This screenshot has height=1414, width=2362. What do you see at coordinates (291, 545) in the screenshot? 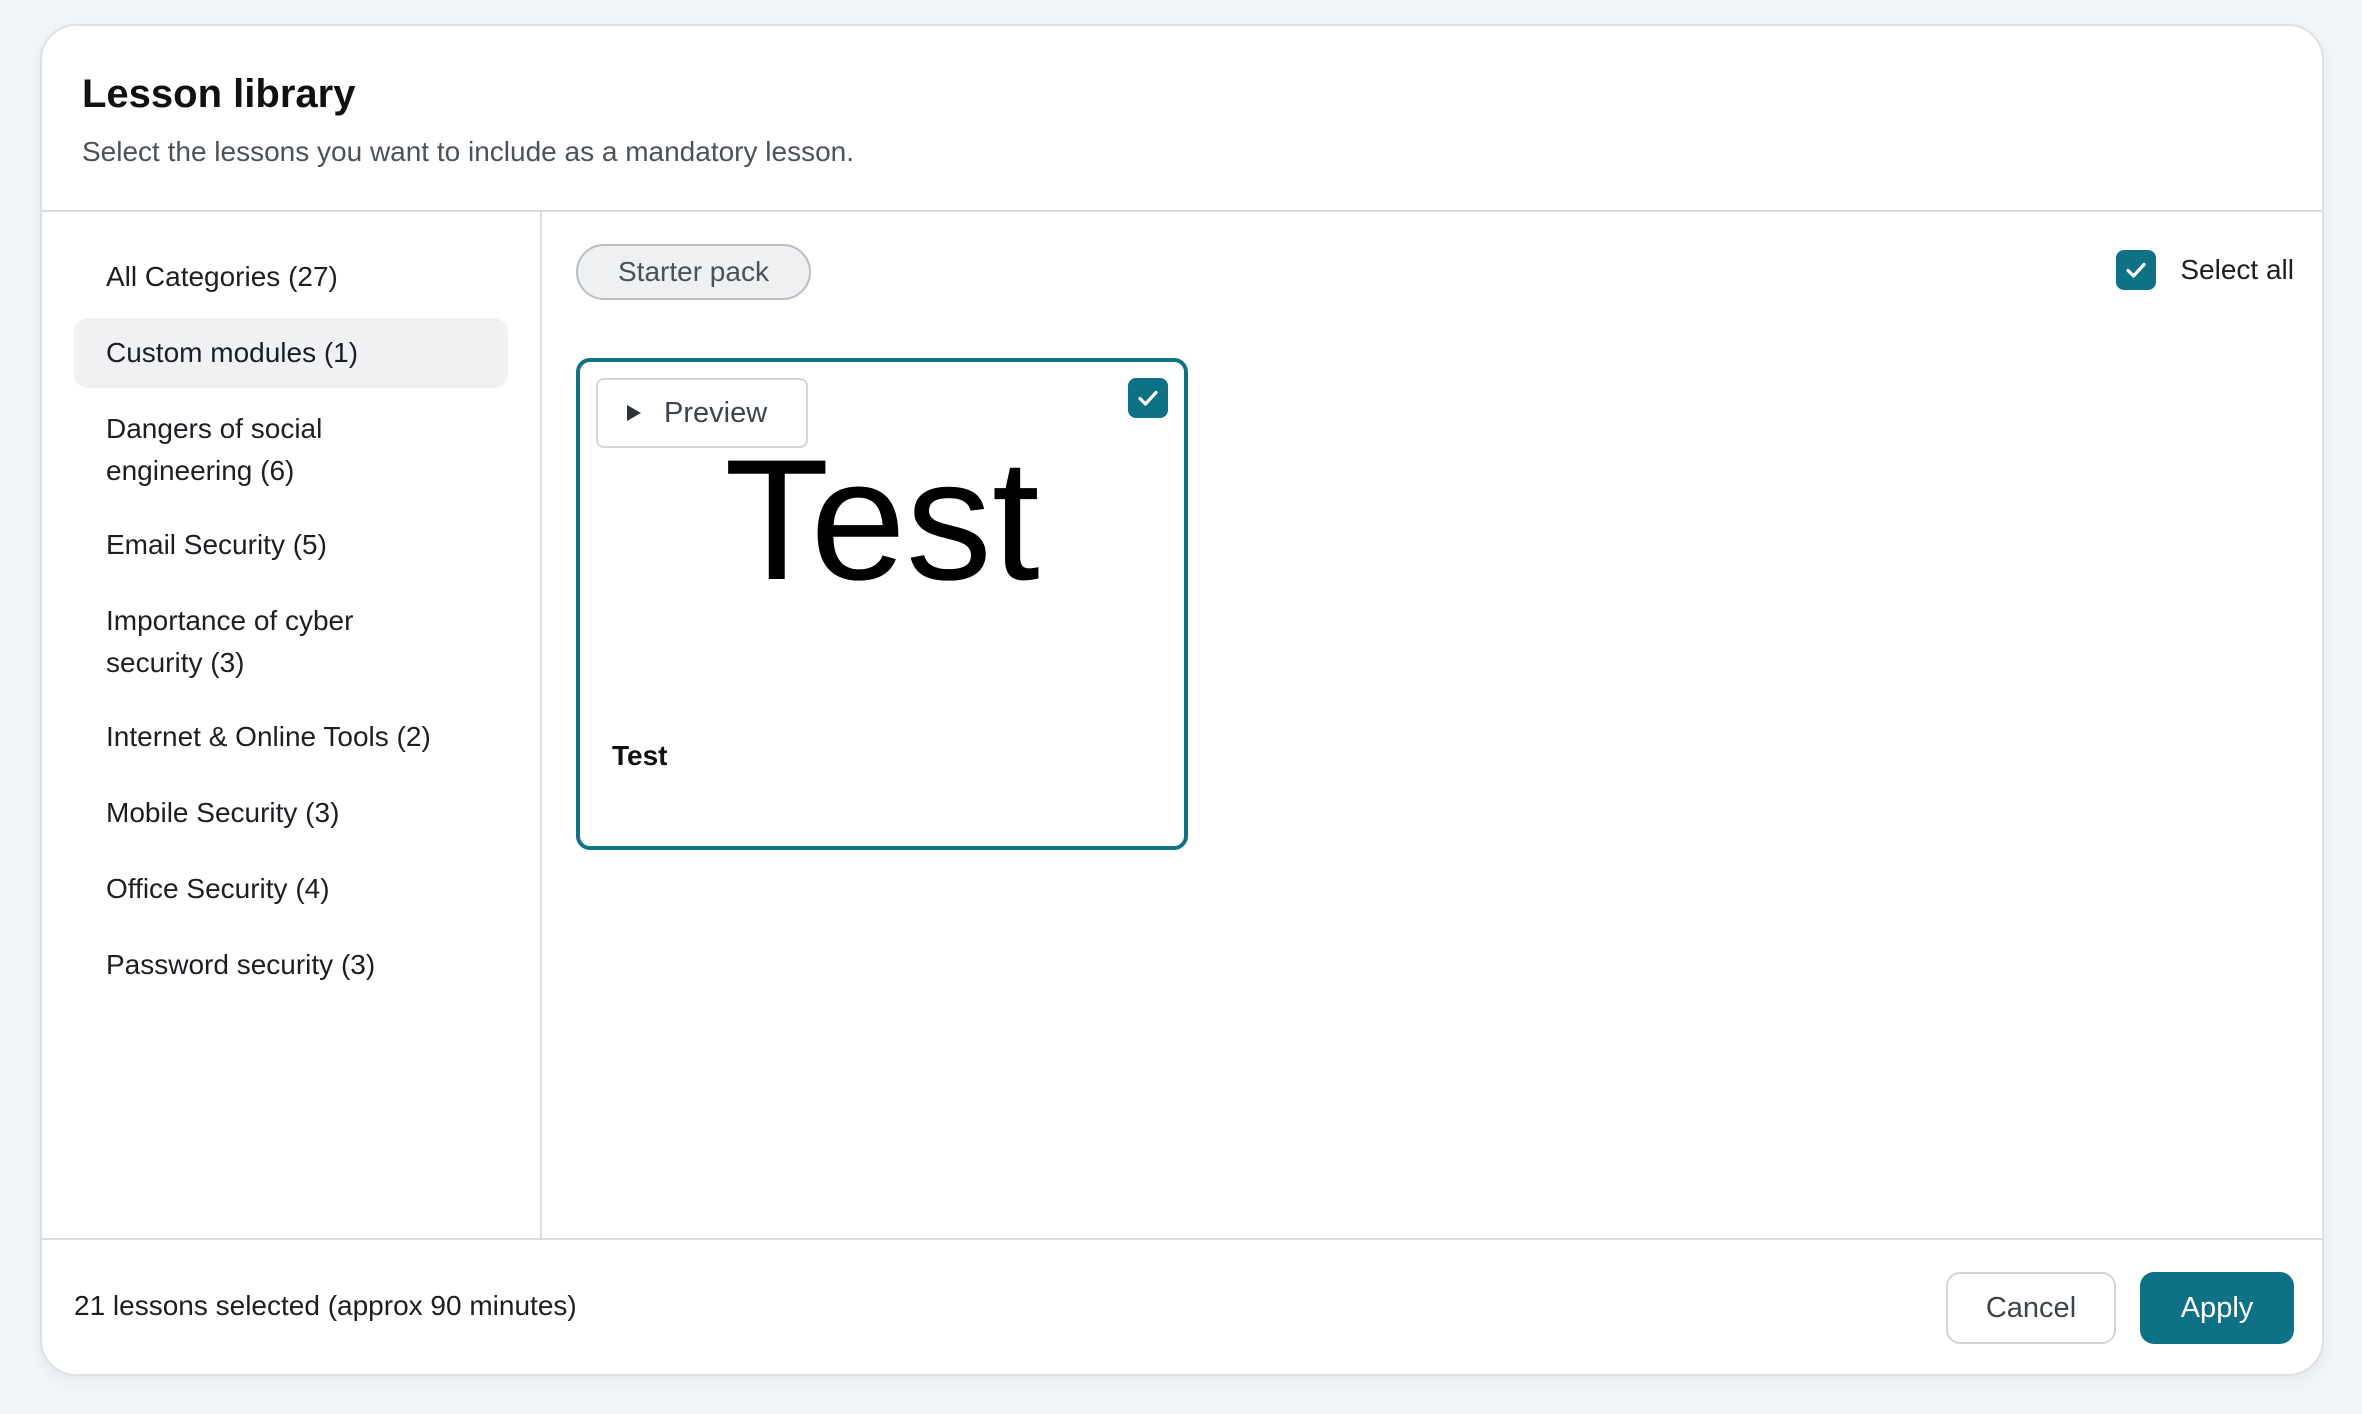
I see `sidebar-item-email-security: Email Security (5)` at bounding box center [291, 545].